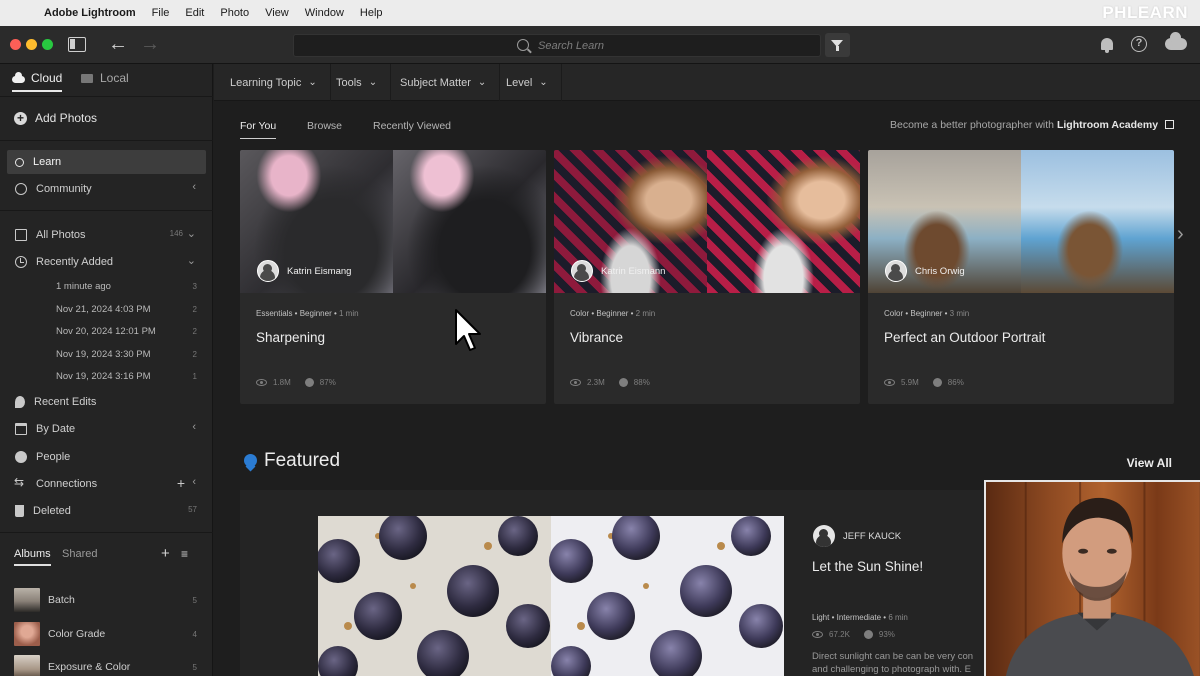 The image size is (1200, 676). I want to click on sidebar-item-label: By Date, so click(56, 429).